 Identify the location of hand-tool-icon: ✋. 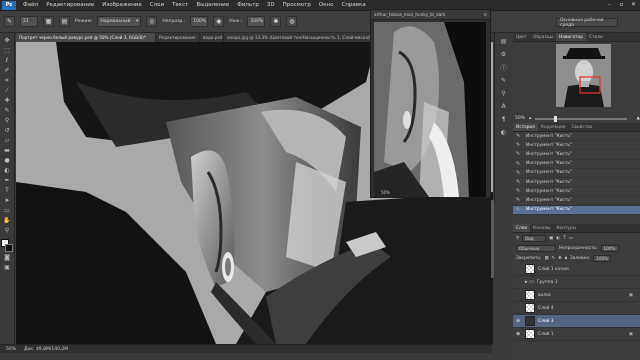
(7, 220).